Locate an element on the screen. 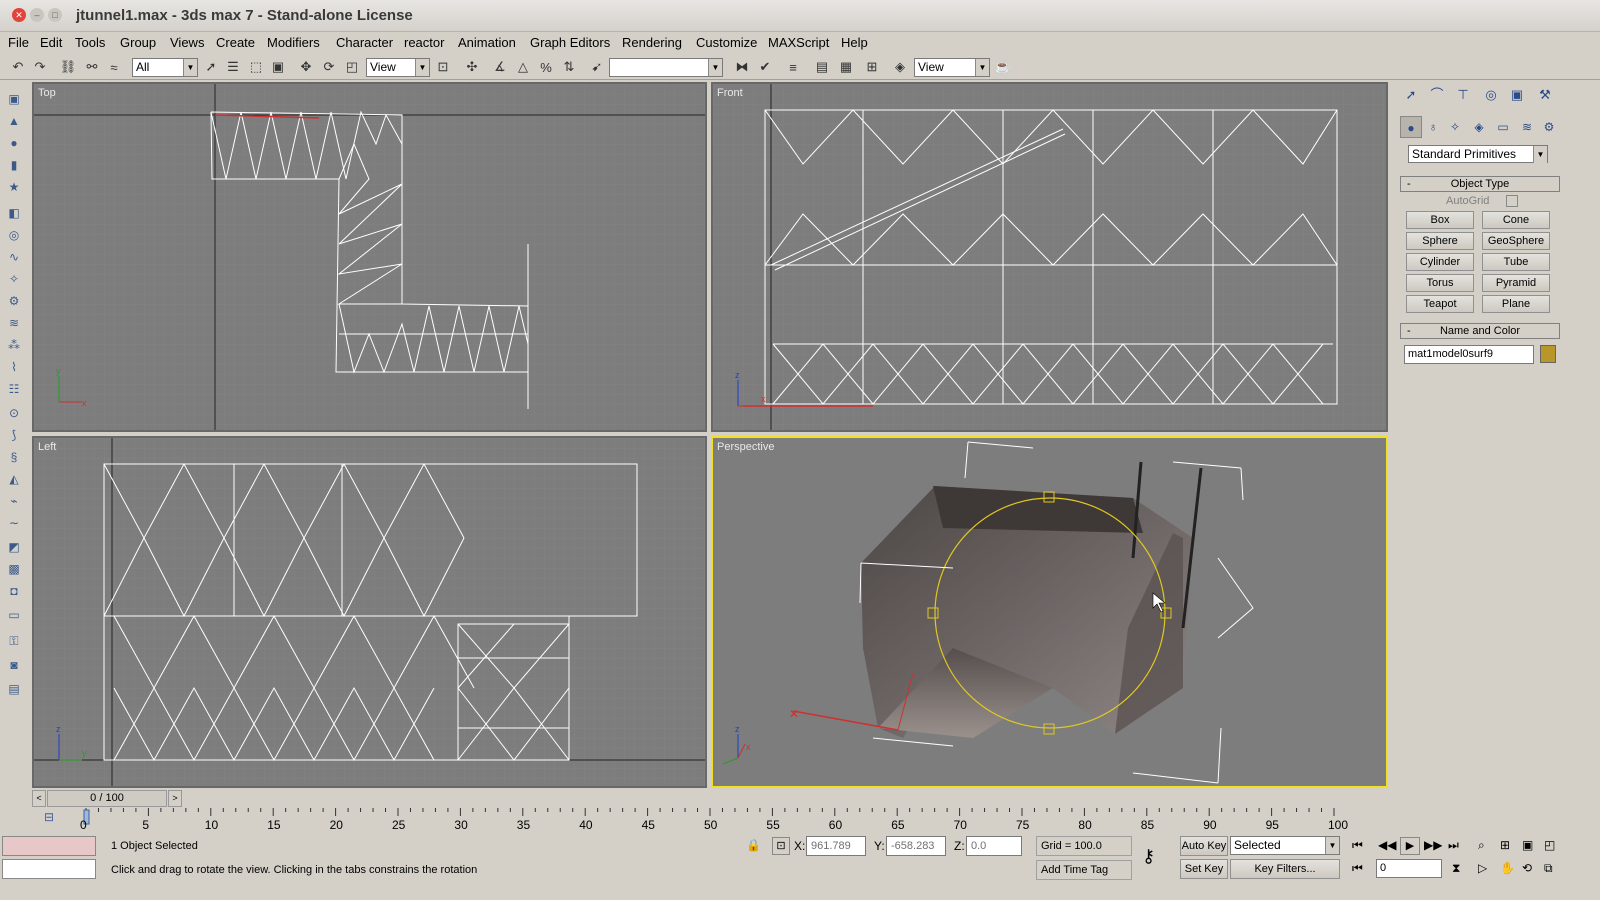 This screenshot has width=1600, height=900. auto-key-button: Auto Key is located at coordinates (1204, 846).